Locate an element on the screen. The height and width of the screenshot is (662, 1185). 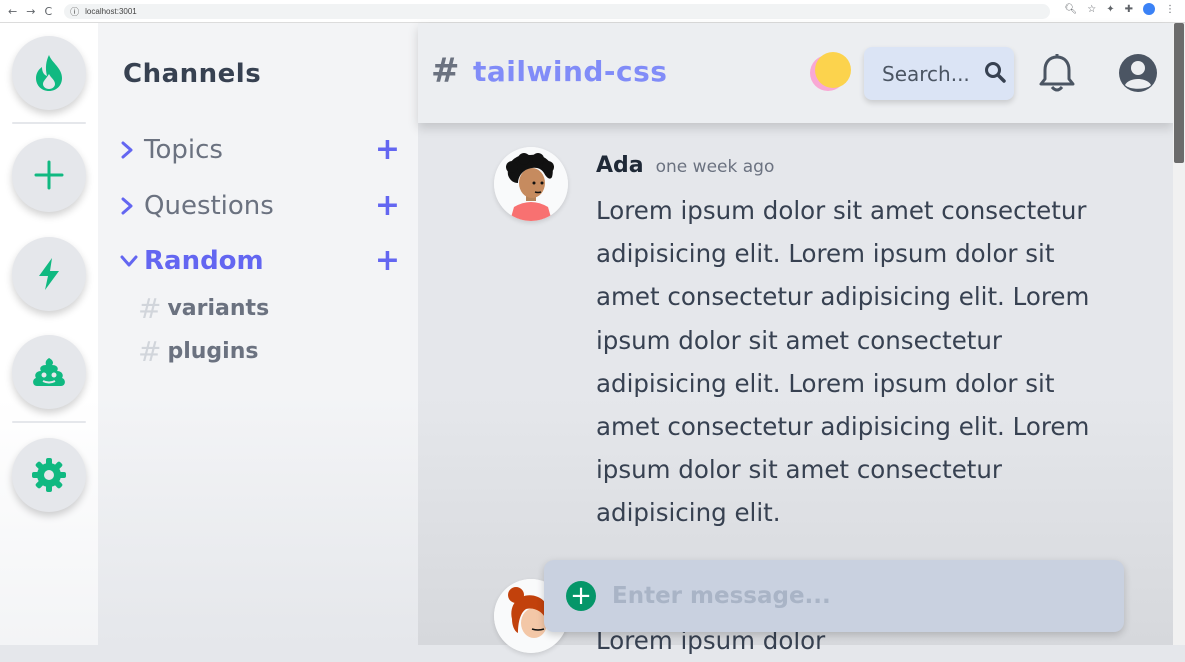
channels-title: Channels is located at coordinates (192, 74).